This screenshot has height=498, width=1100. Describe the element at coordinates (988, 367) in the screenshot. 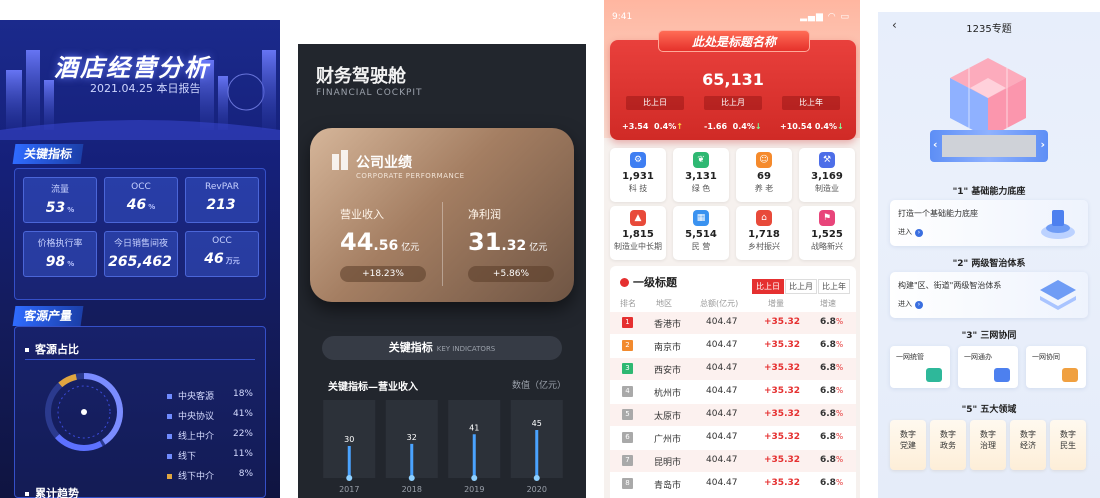

I see `net-card-service: 一网通办` at that location.